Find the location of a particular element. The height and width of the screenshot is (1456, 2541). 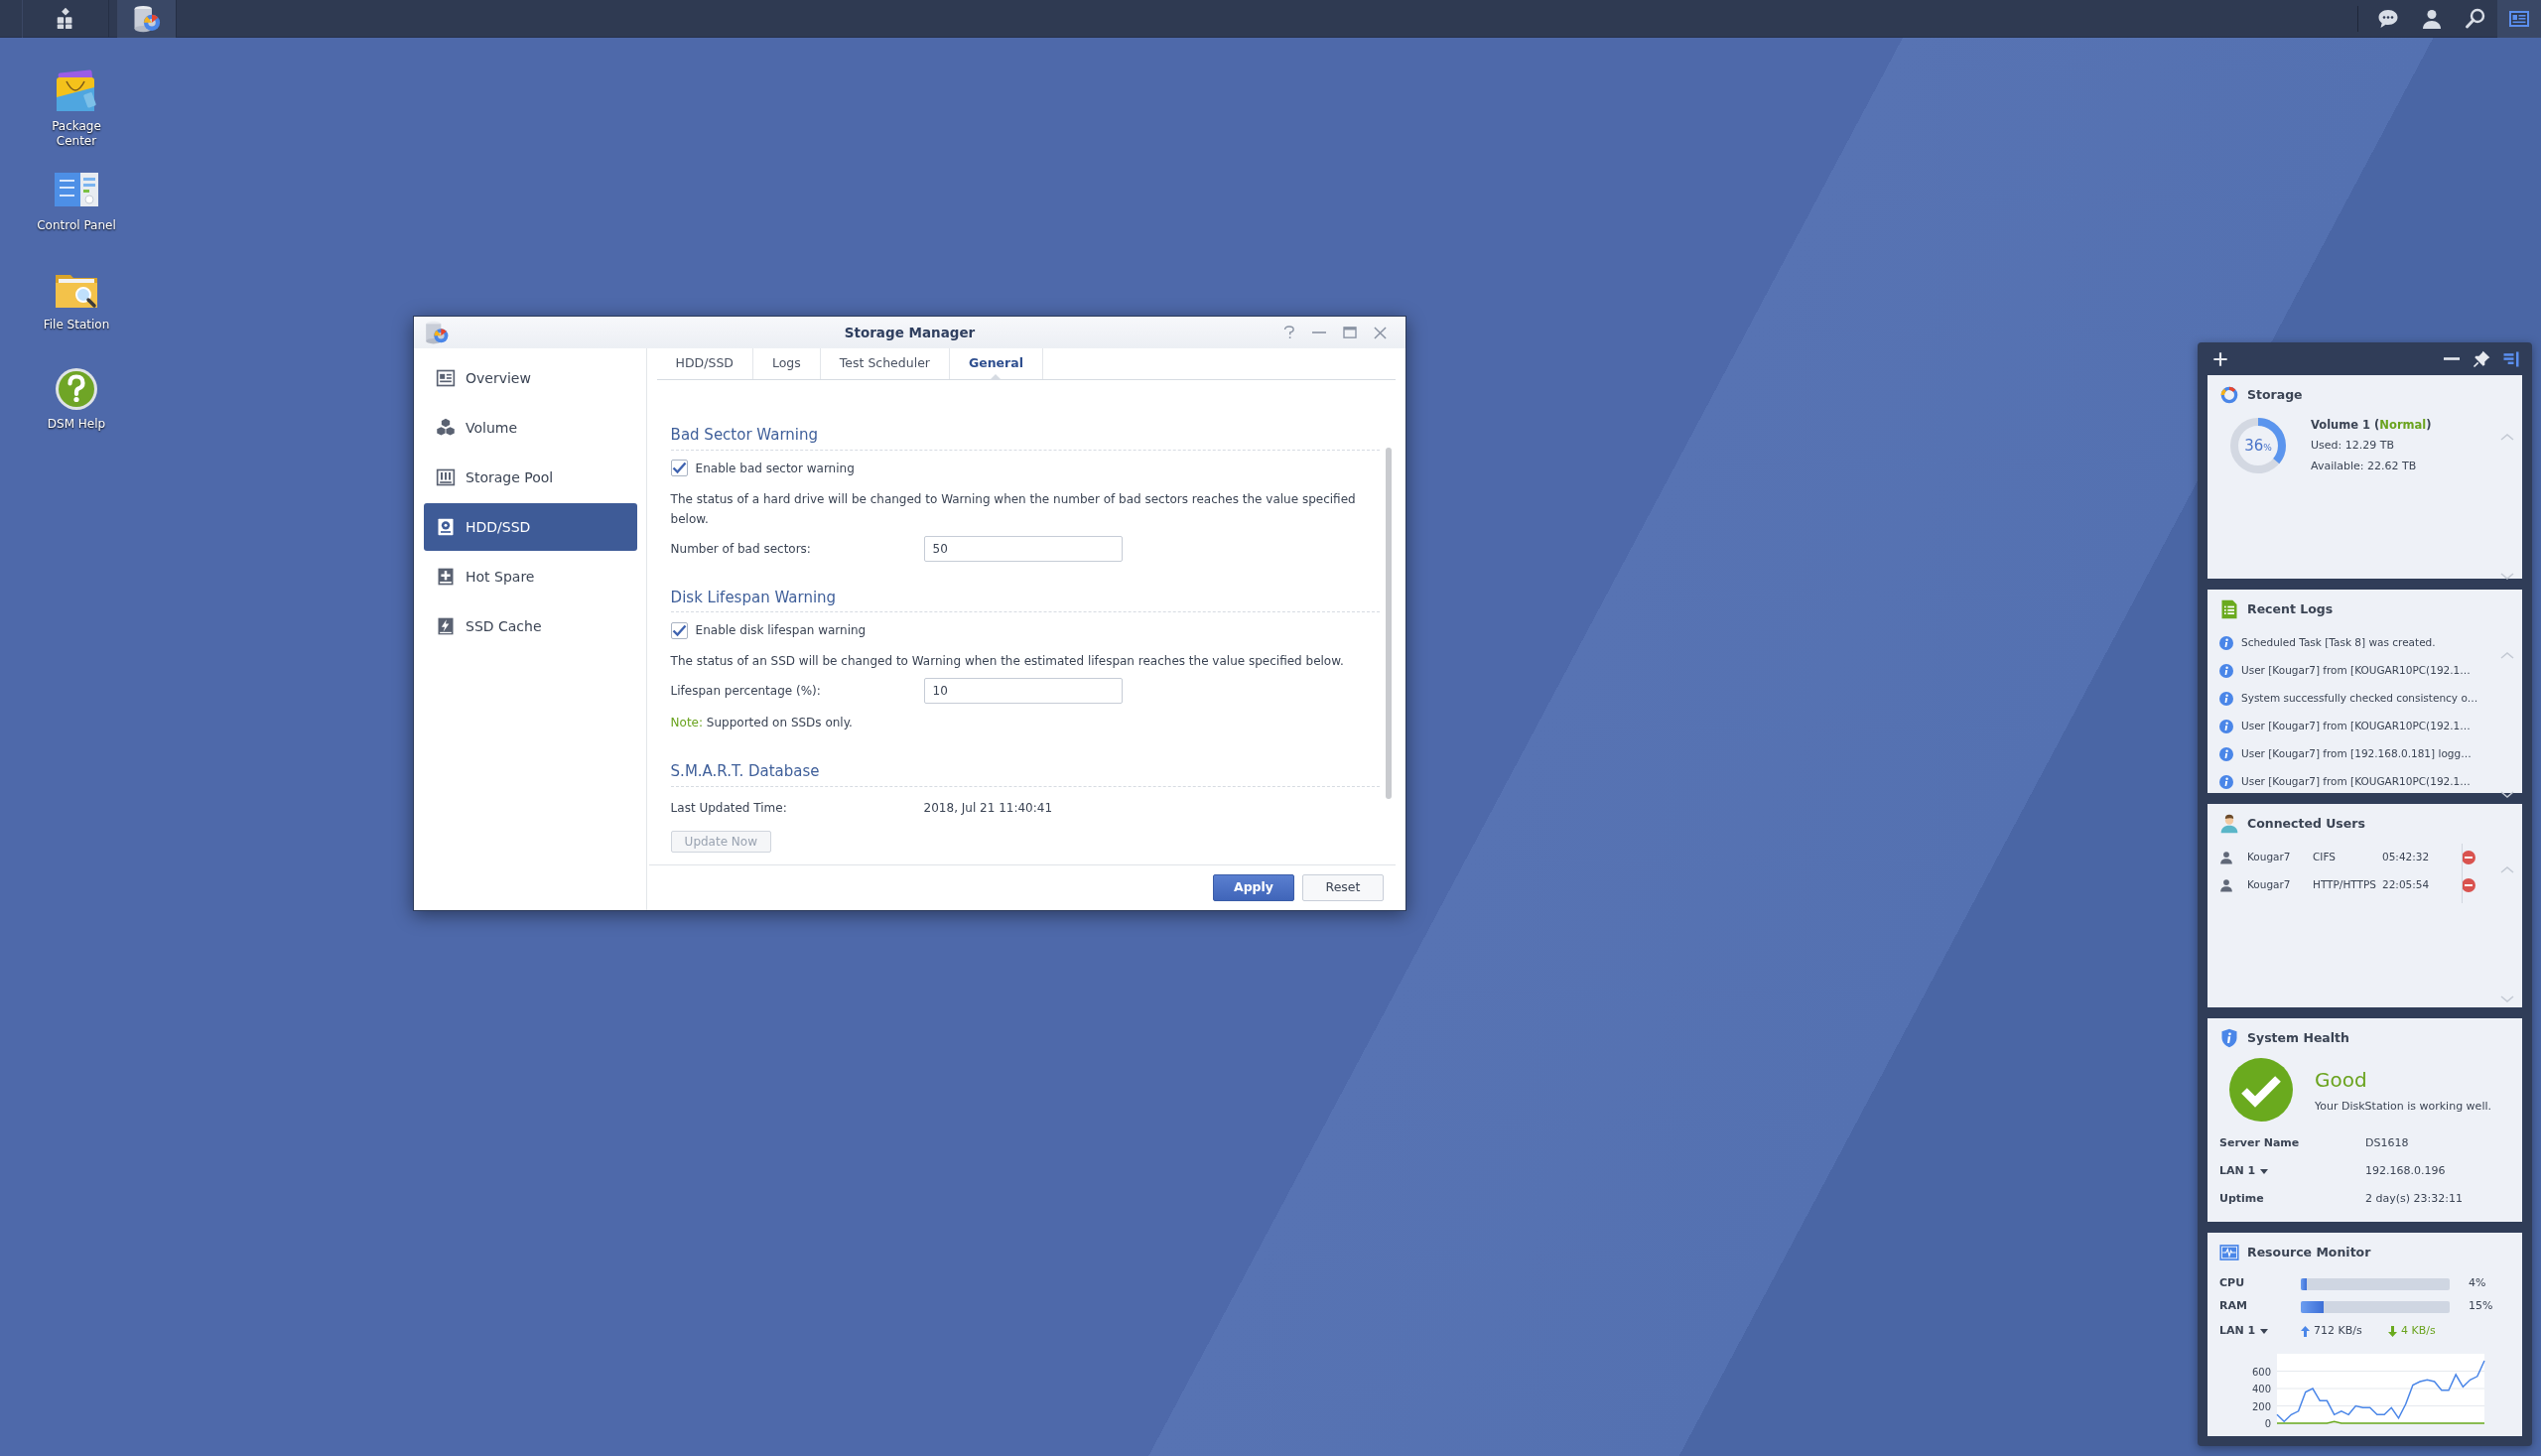

columns-icon is located at coordinates (446, 477).